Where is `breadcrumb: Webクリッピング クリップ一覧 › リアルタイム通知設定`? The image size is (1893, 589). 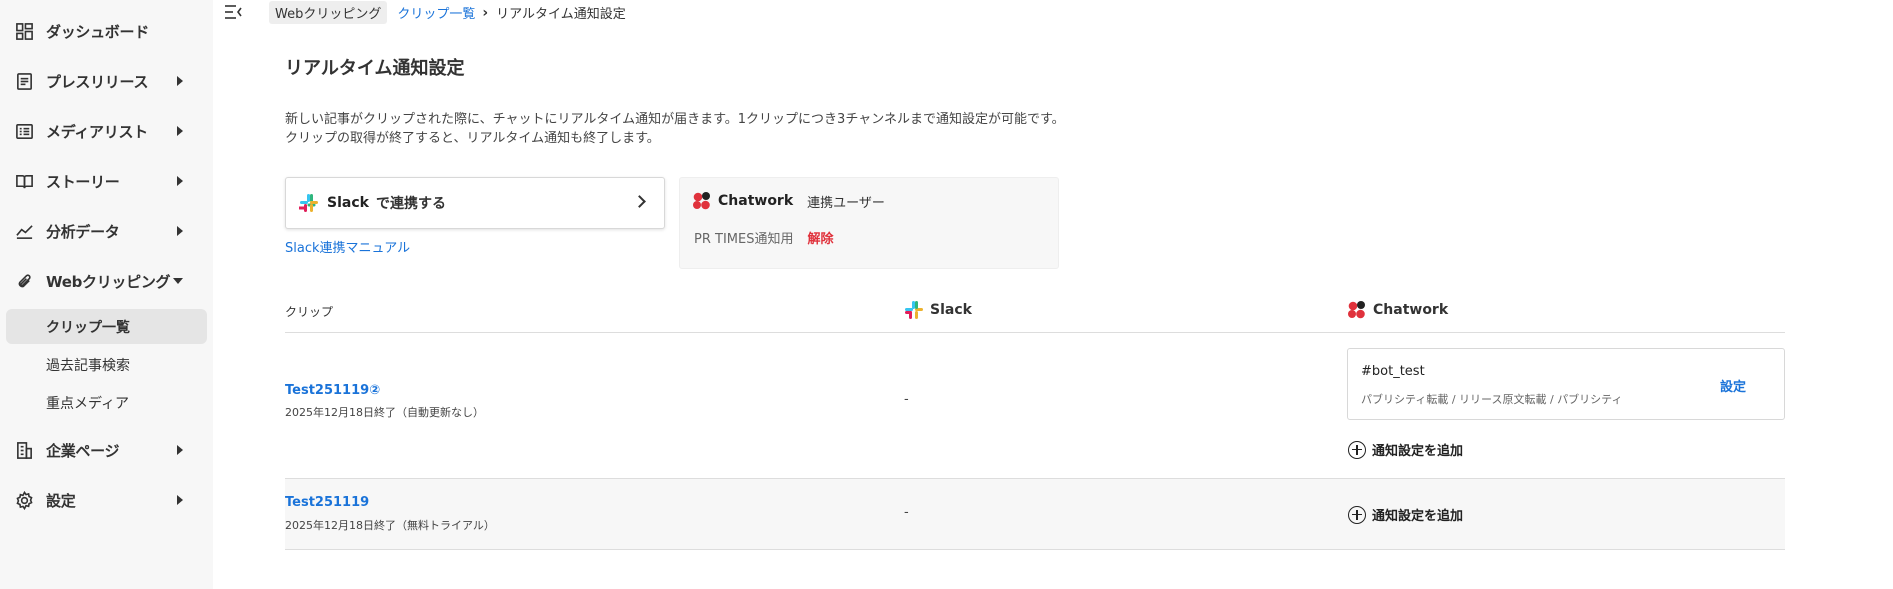
breadcrumb: Webクリッピング クリップ一覧 › リアルタイム通知設定 is located at coordinates (447, 12).